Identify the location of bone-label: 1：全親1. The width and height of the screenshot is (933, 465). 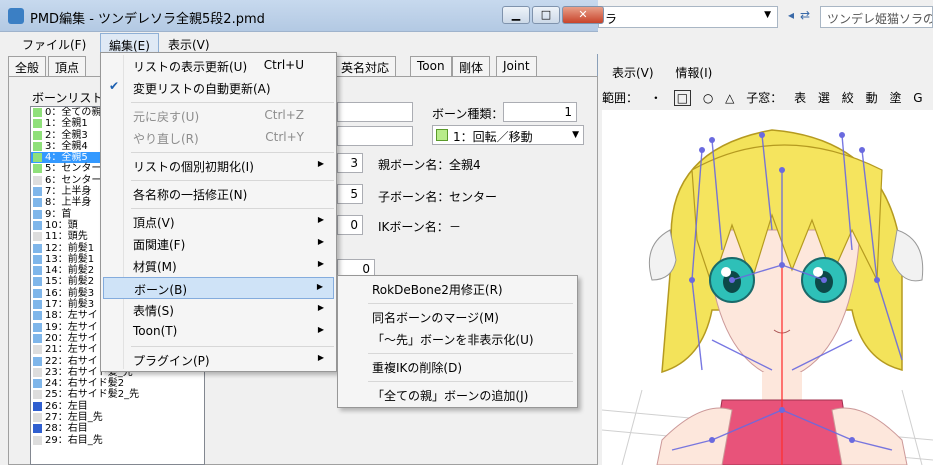
(66, 124).